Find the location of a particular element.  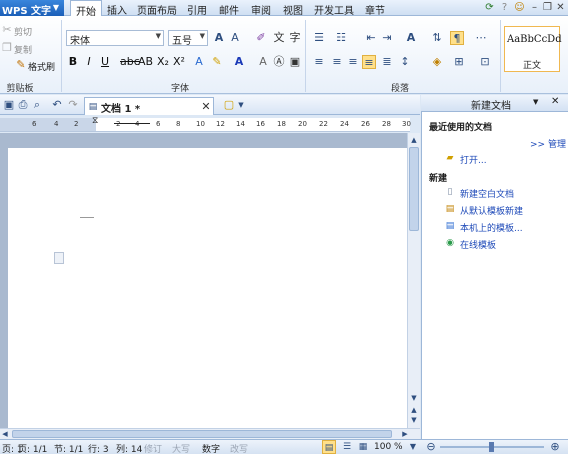

scroll-thumb is located at coordinates (414, 189).